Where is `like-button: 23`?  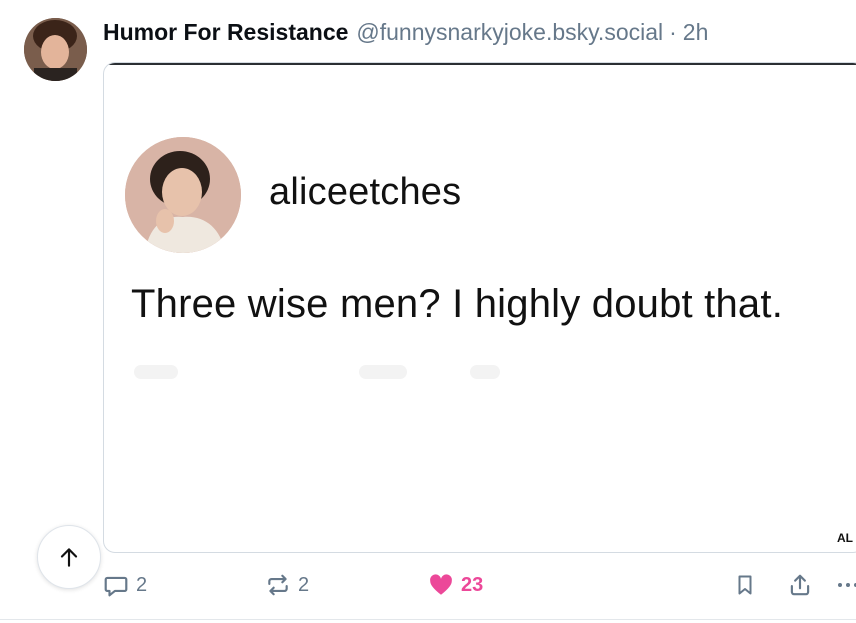
like-button: 23 is located at coordinates (455, 585).